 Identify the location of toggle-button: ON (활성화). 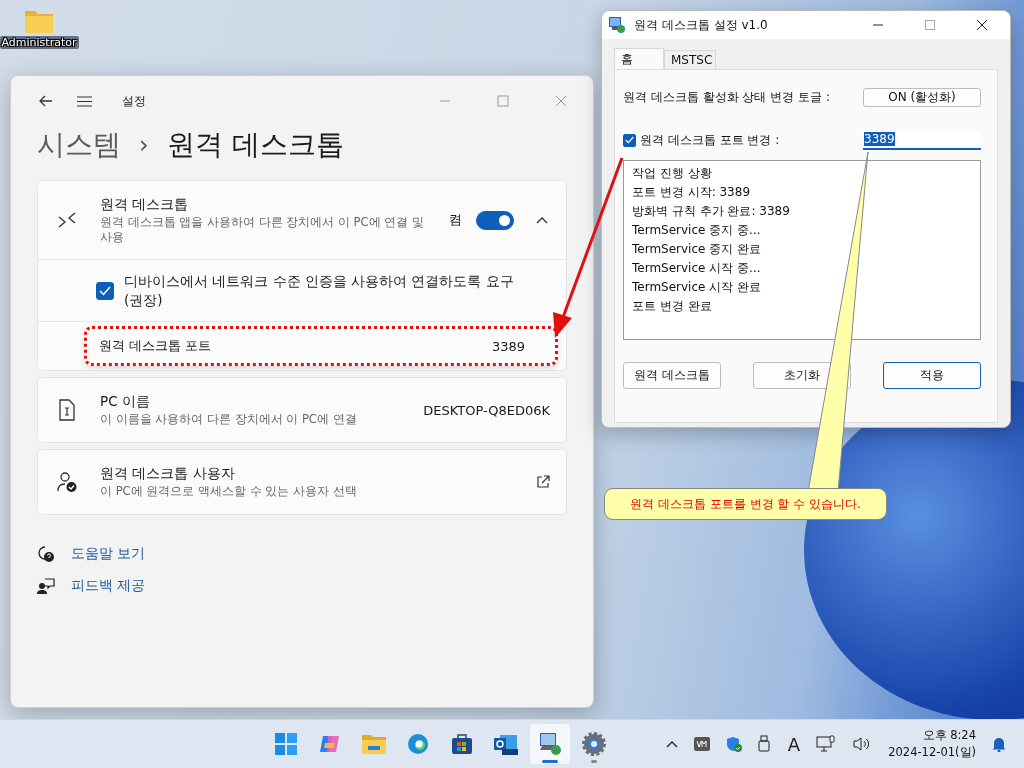
(922, 97).